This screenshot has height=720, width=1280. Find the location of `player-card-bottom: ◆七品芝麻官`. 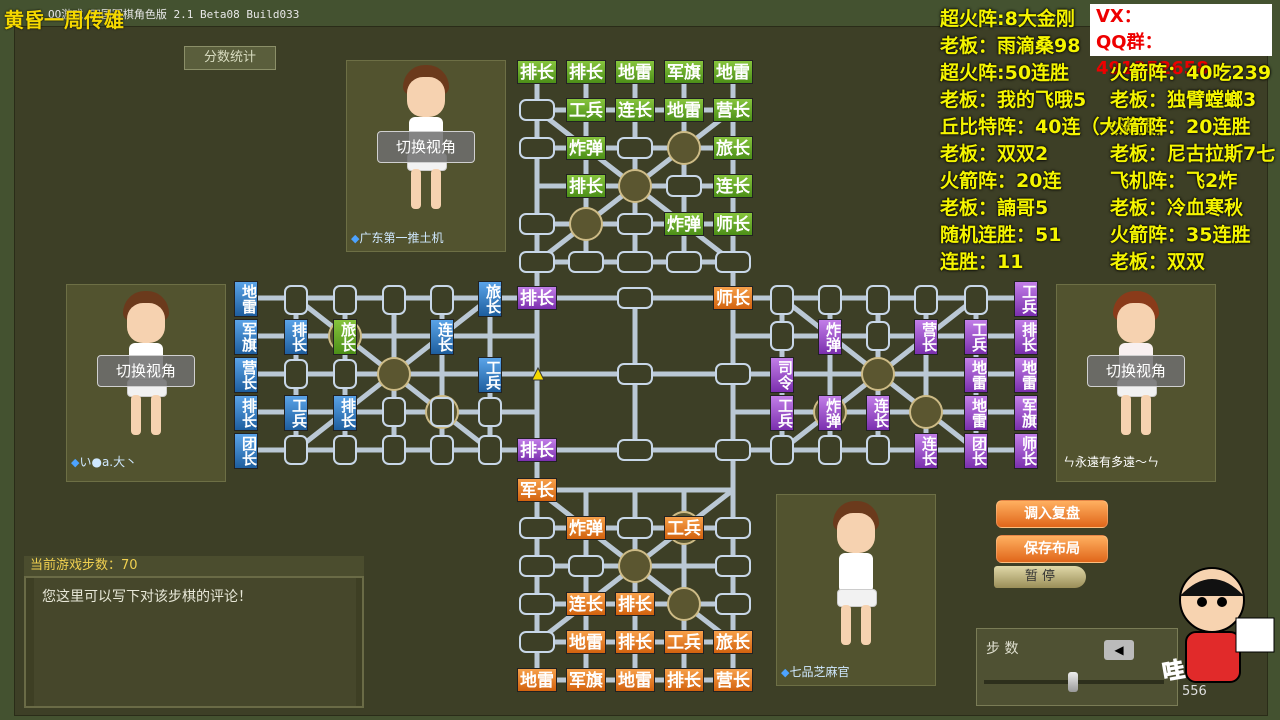

player-card-bottom: ◆七品芝麻官 is located at coordinates (856, 590).